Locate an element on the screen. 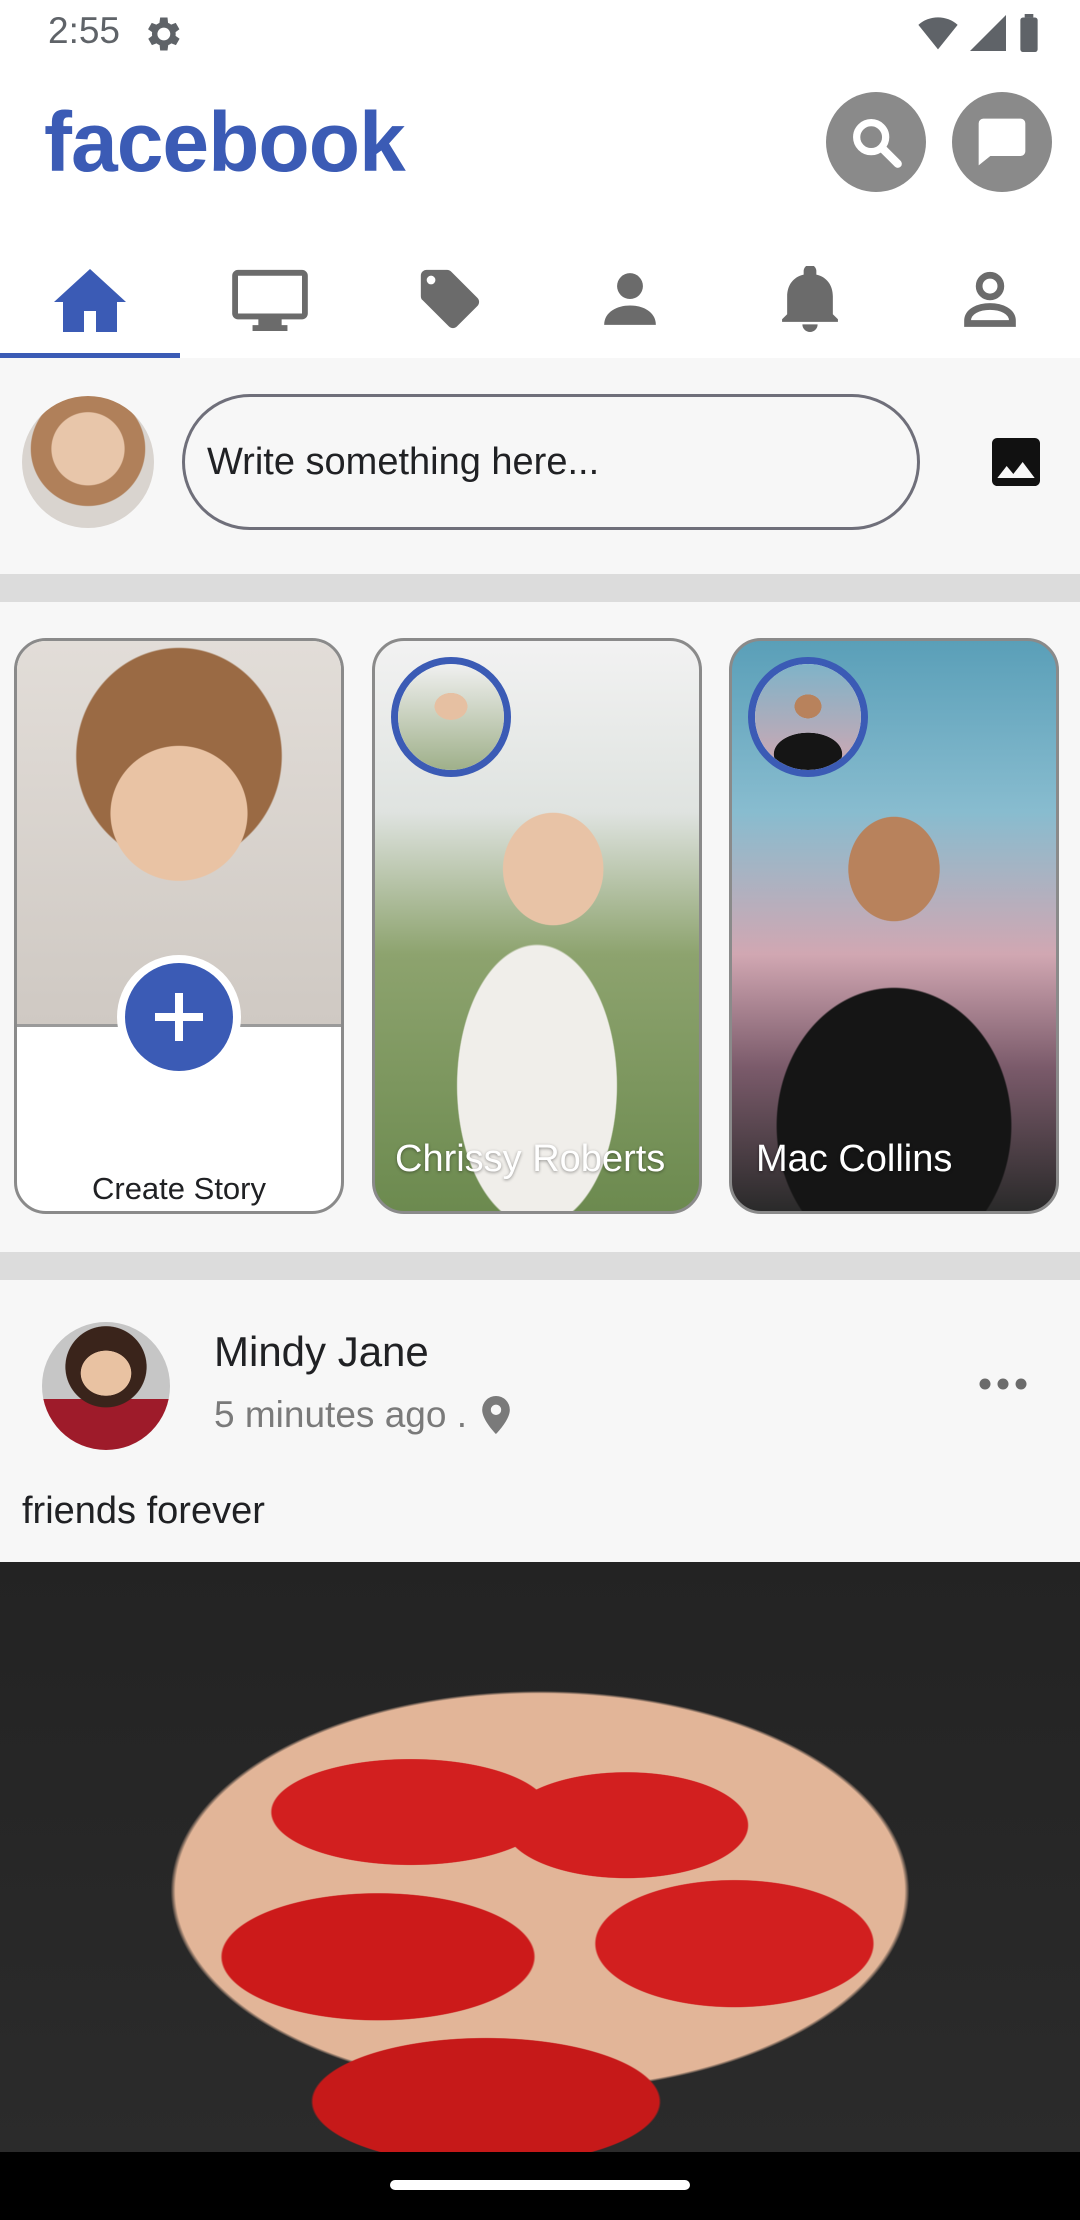  system-nav-bar is located at coordinates (540, 2186).